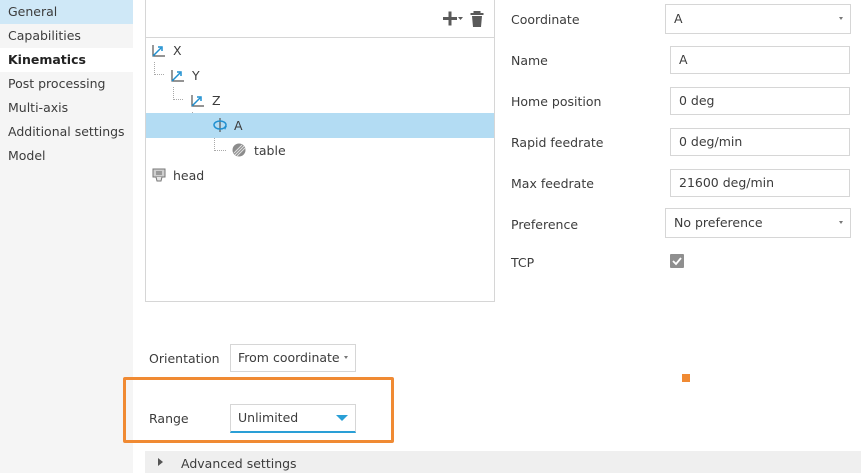  What do you see at coordinates (177, 50) in the screenshot?
I see `tree-node-label: X` at bounding box center [177, 50].